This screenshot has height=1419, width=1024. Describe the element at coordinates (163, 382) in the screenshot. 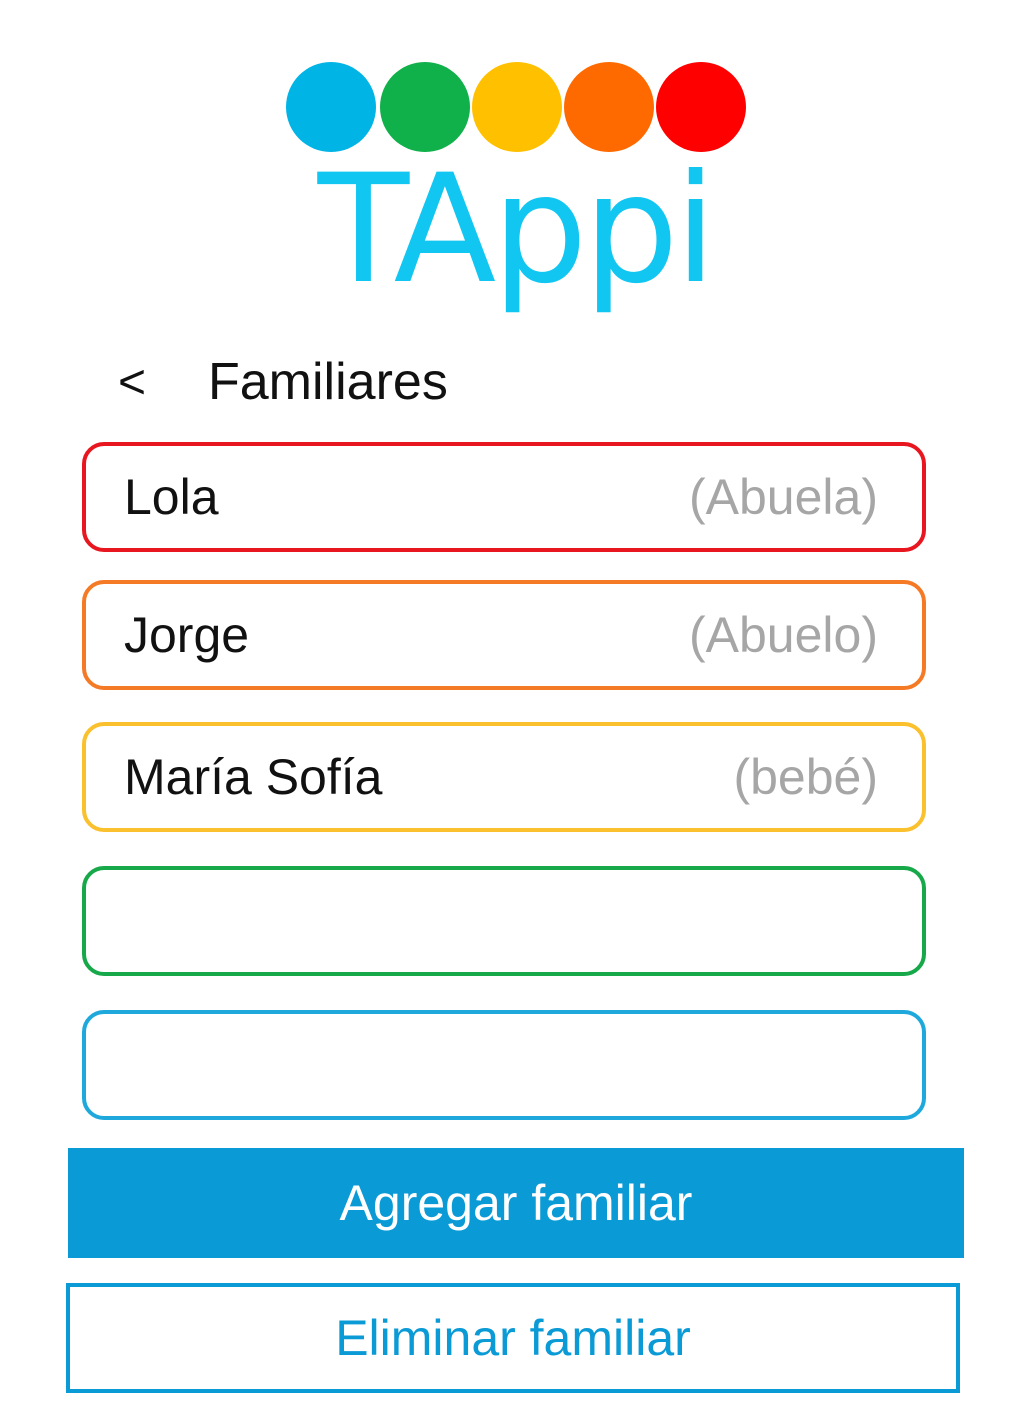

I see `back-button: <` at that location.